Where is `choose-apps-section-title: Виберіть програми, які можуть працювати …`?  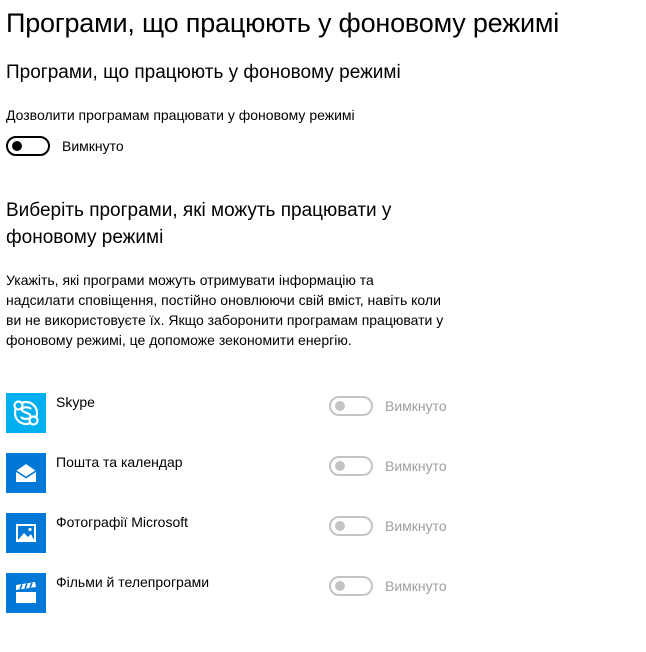
choose-apps-section-title: Виберіть програми, які можуть працювати … is located at coordinates (199, 224).